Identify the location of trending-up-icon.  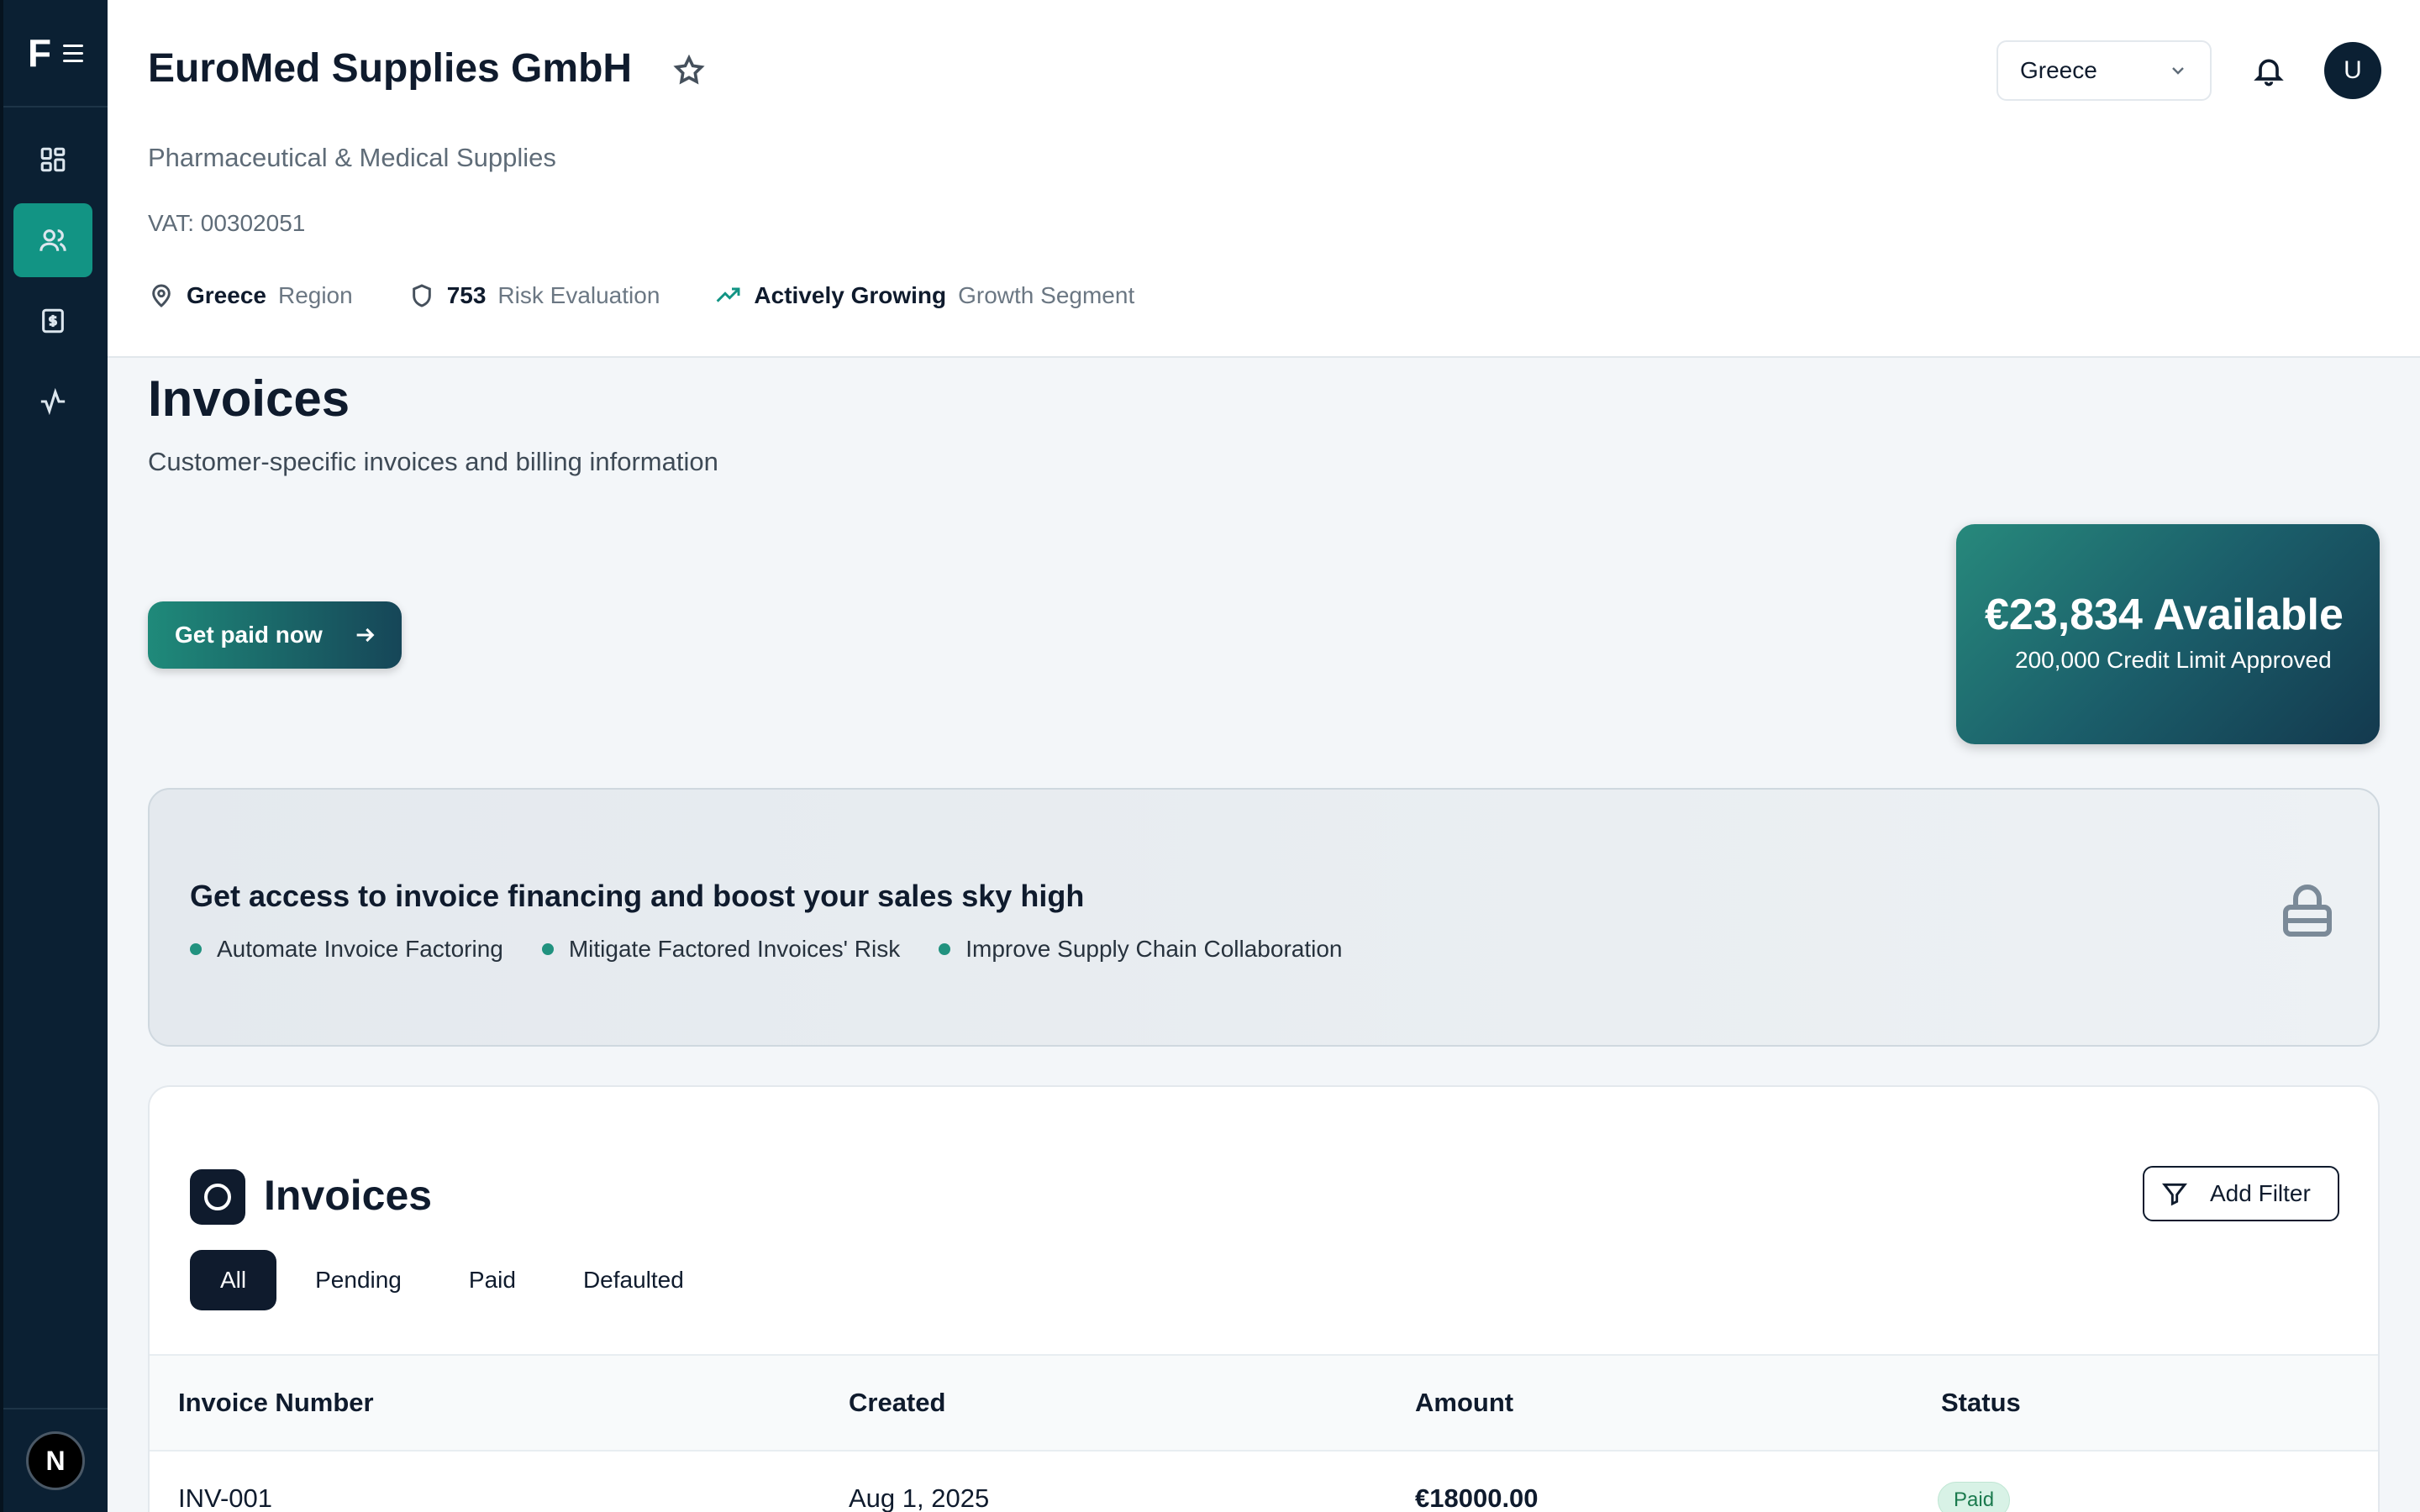
(728, 294).